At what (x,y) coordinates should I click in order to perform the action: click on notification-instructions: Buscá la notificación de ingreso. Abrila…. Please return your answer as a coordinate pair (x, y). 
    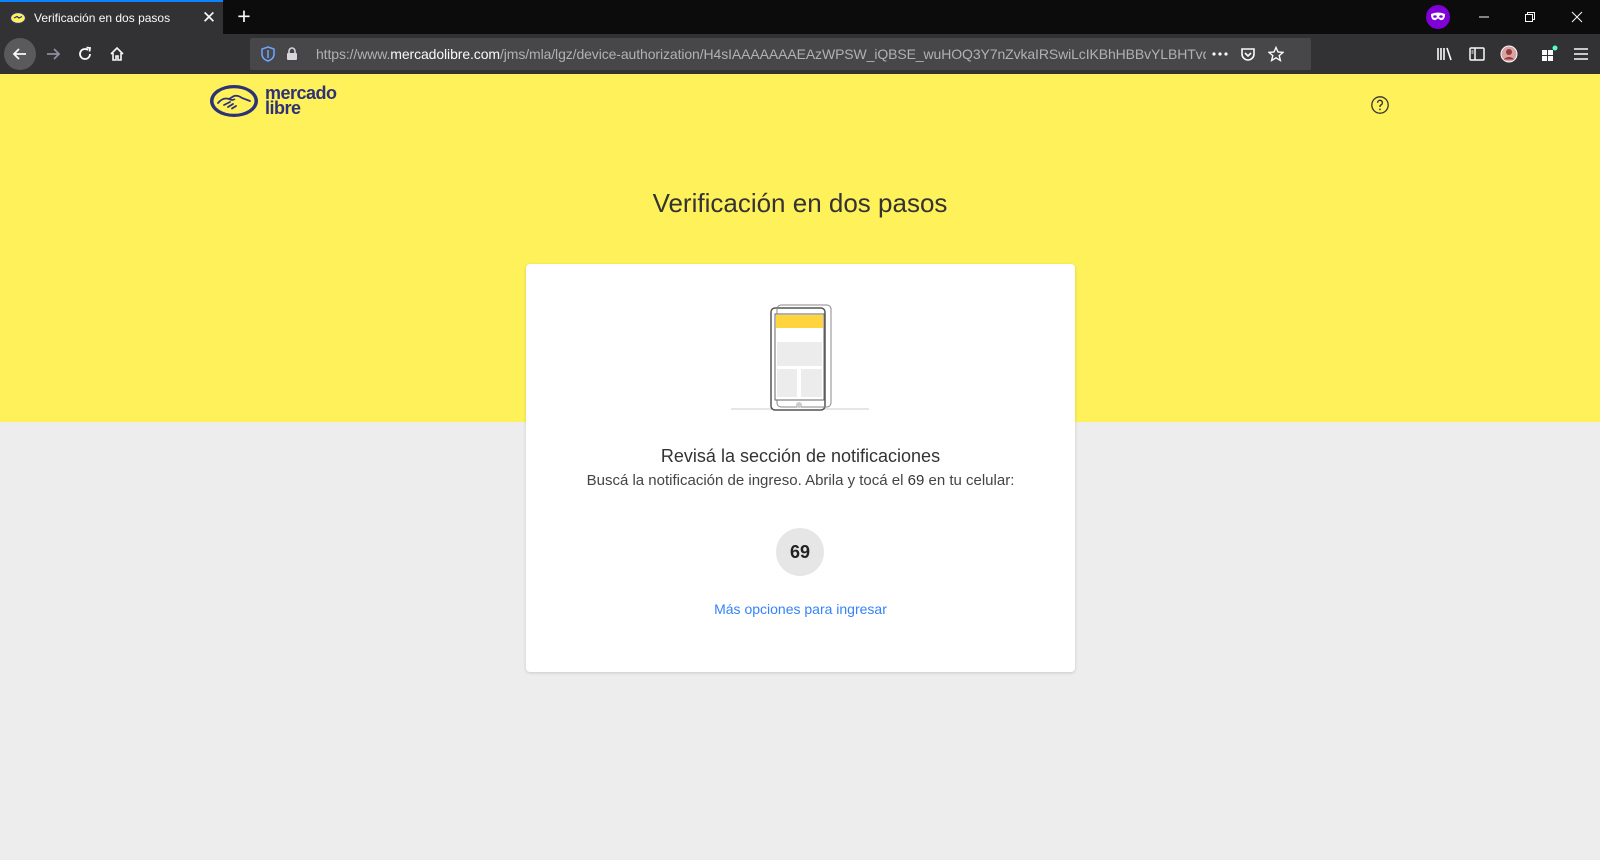
    Looking at the image, I should click on (800, 480).